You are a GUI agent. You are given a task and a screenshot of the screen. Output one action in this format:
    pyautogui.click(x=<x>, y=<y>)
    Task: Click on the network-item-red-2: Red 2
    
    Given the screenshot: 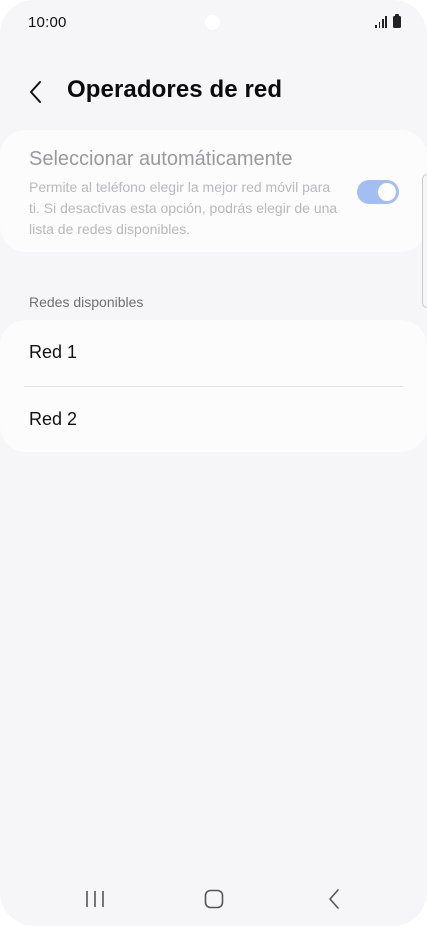 What is the action you would take?
    pyautogui.click(x=213, y=420)
    